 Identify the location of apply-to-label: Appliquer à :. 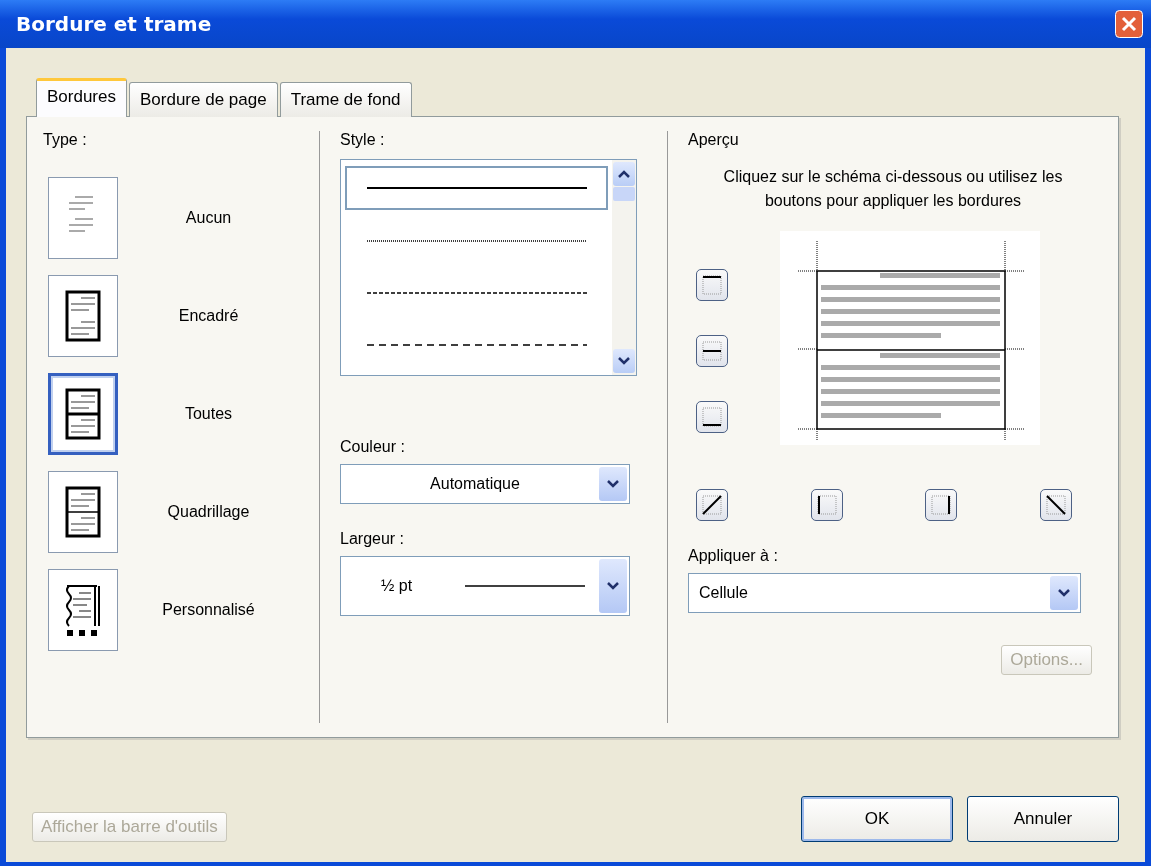
(733, 556).